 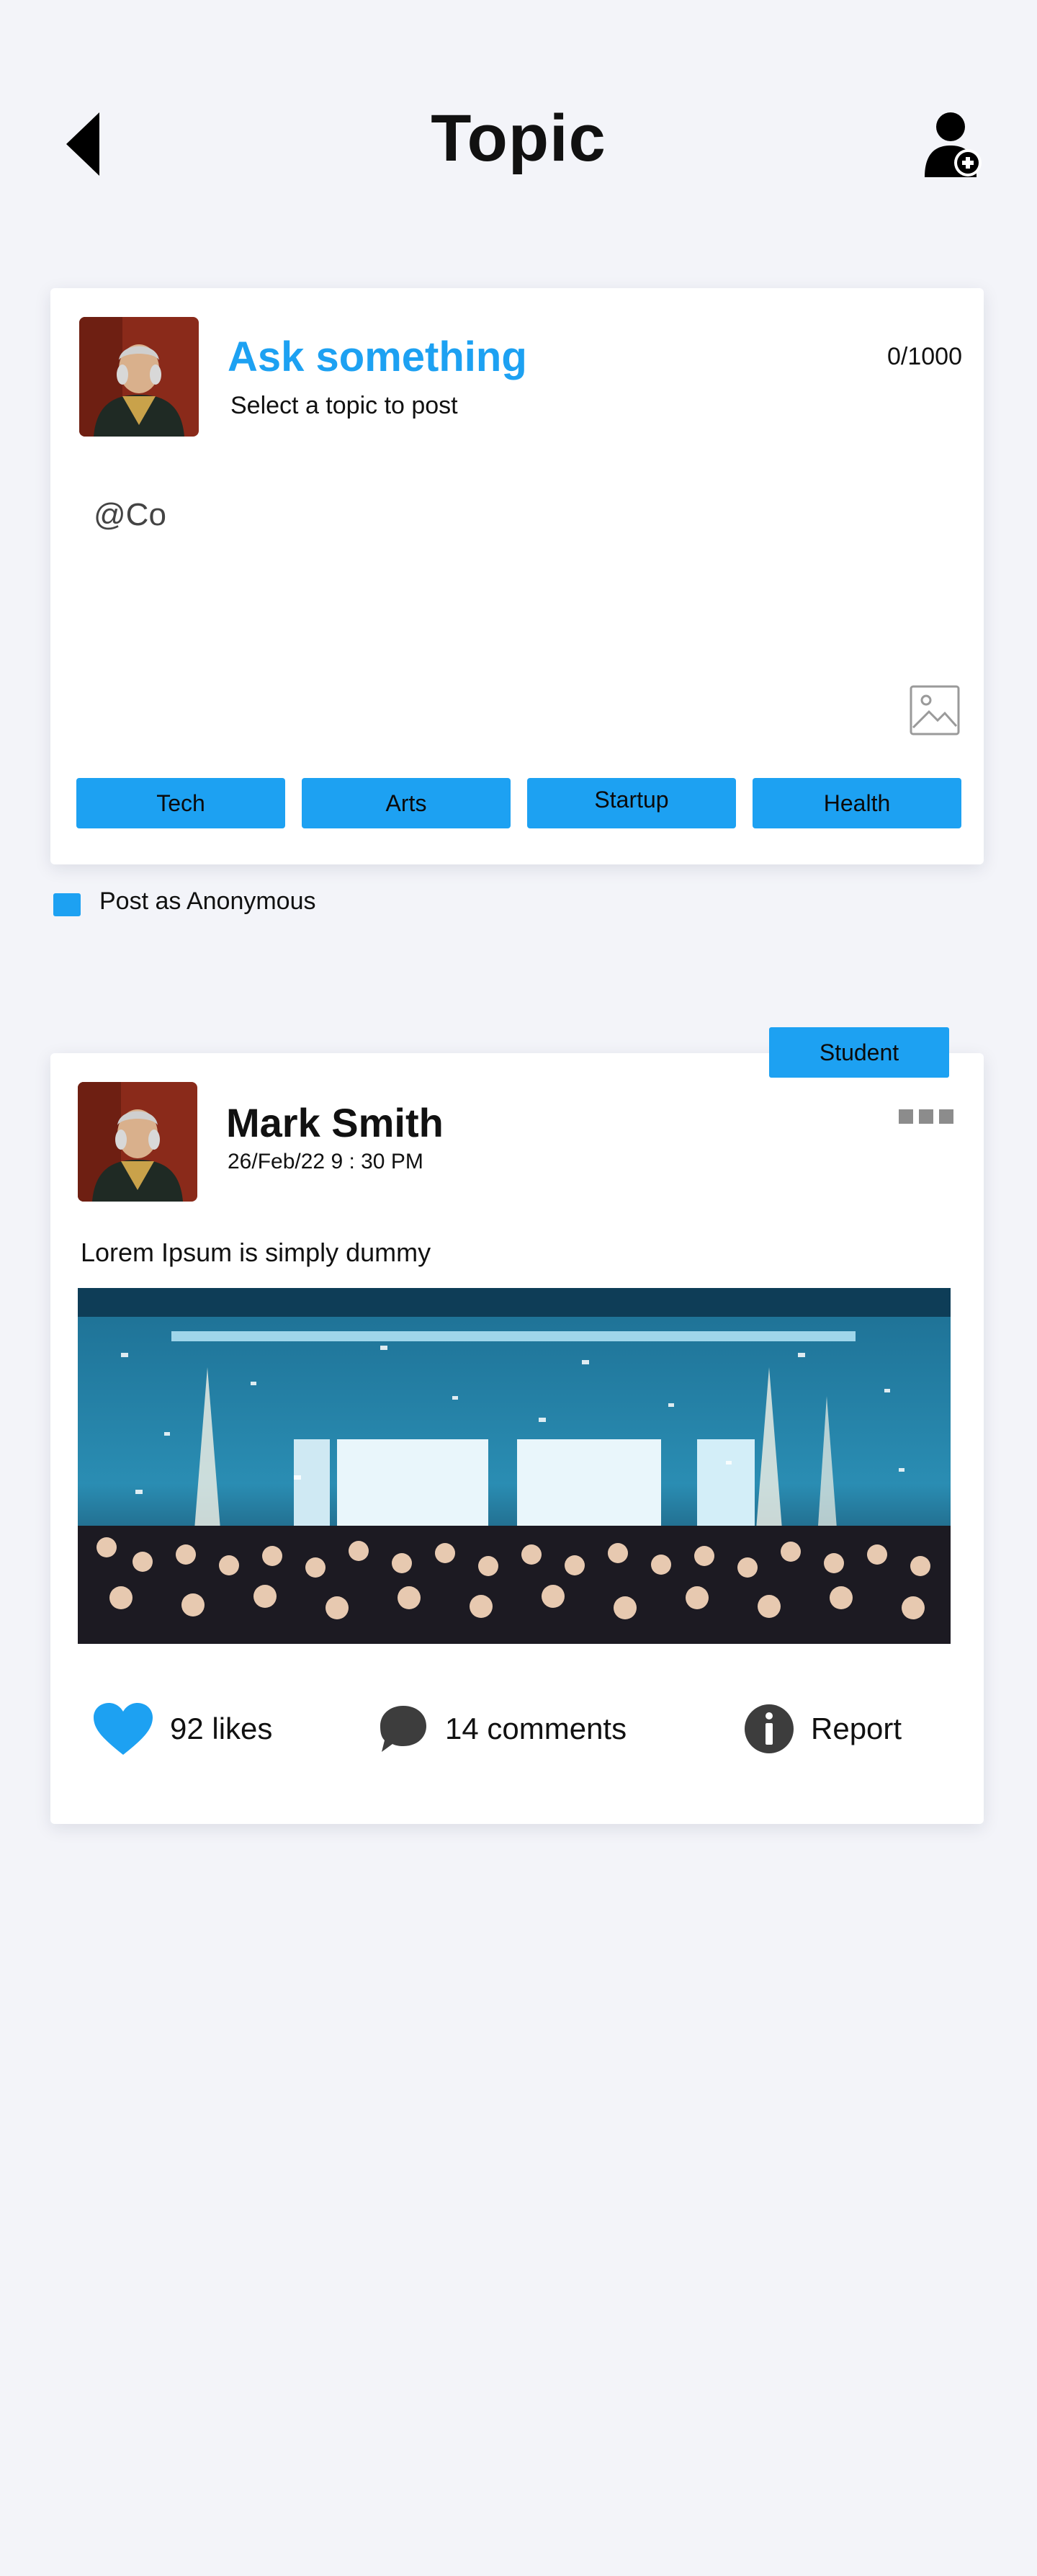 I want to click on report-label: Report, so click(x=857, y=1728).